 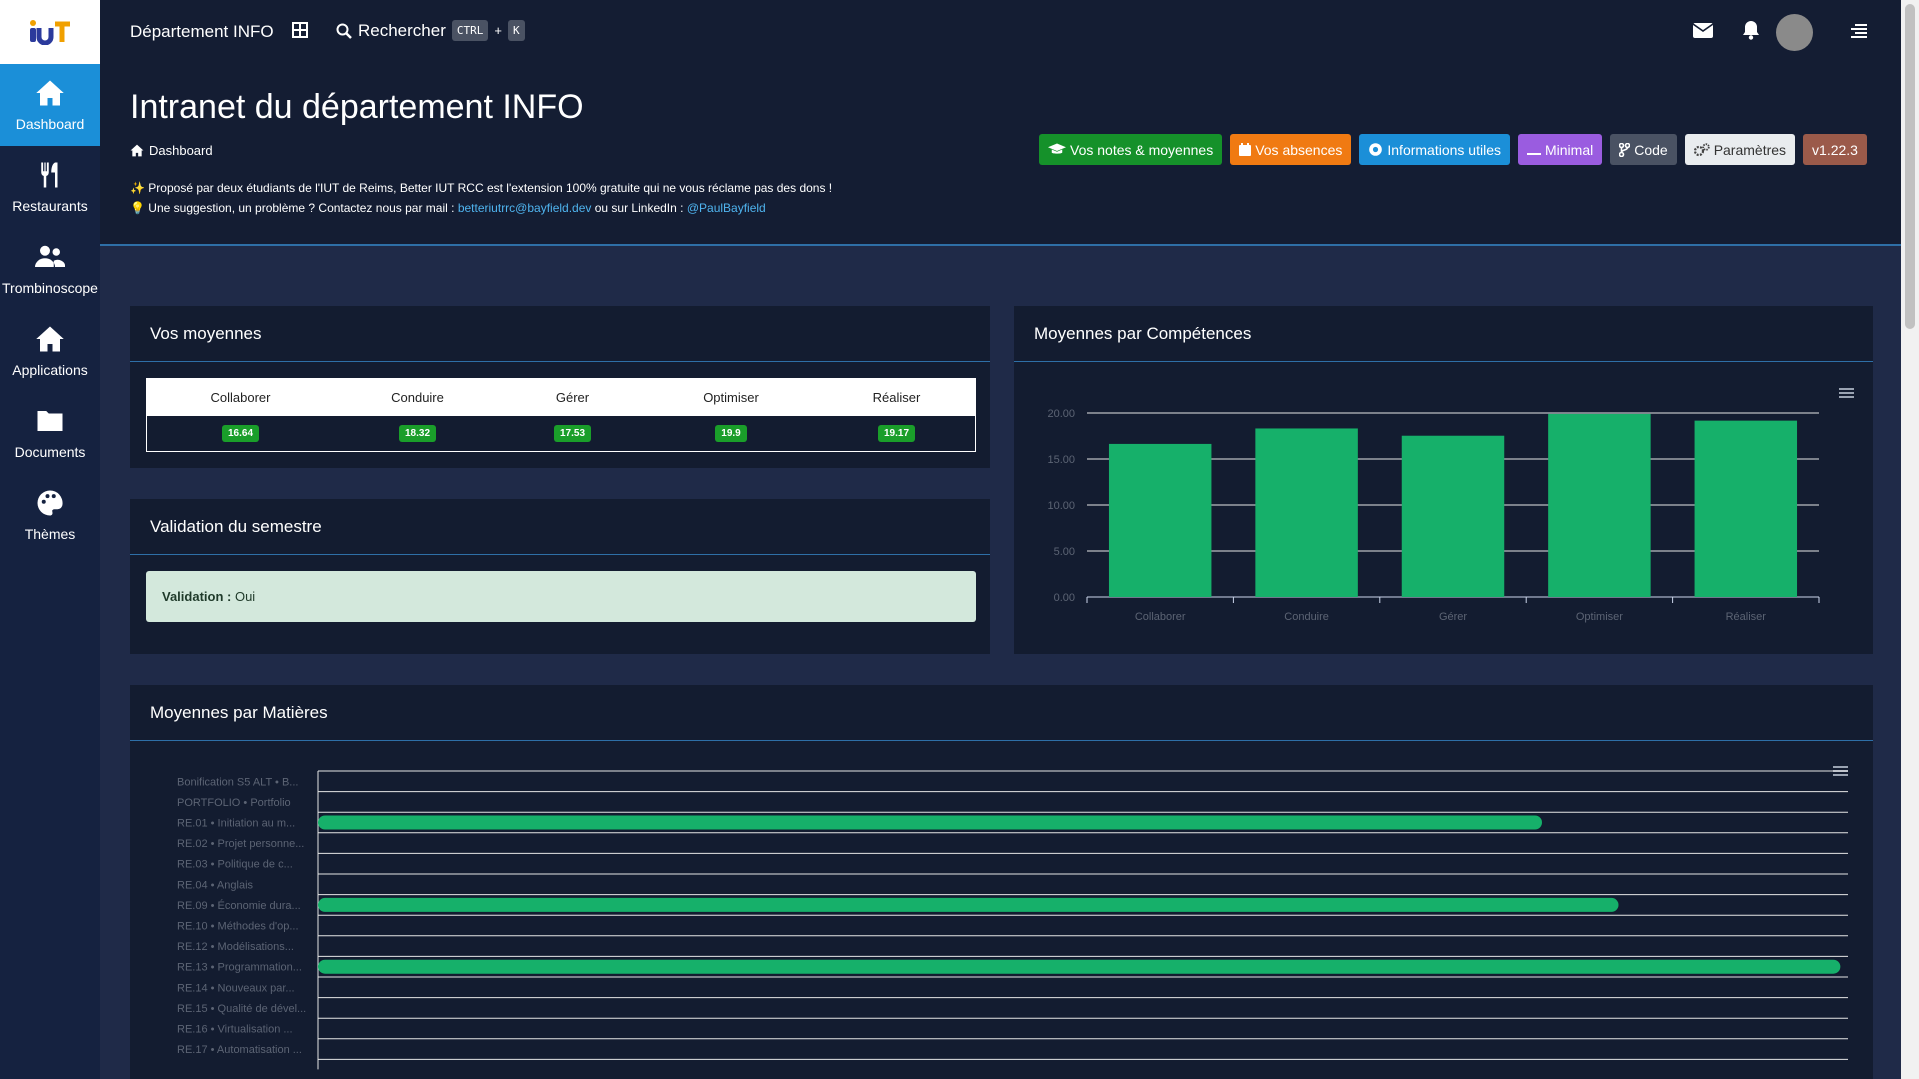 What do you see at coordinates (50, 105) in the screenshot?
I see `sidebar-item-dashboard: Dashboard` at bounding box center [50, 105].